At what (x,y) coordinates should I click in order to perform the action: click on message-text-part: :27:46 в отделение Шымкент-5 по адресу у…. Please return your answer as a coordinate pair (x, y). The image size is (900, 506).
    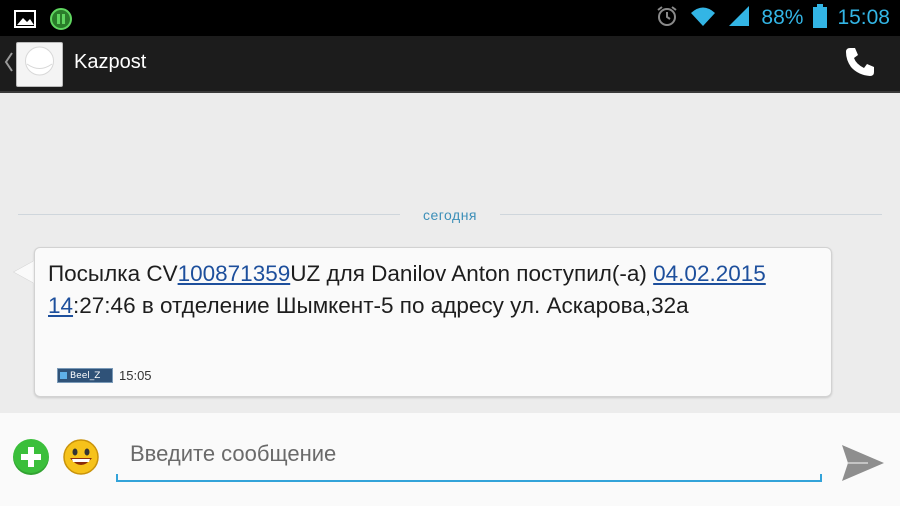
    Looking at the image, I should click on (381, 305).